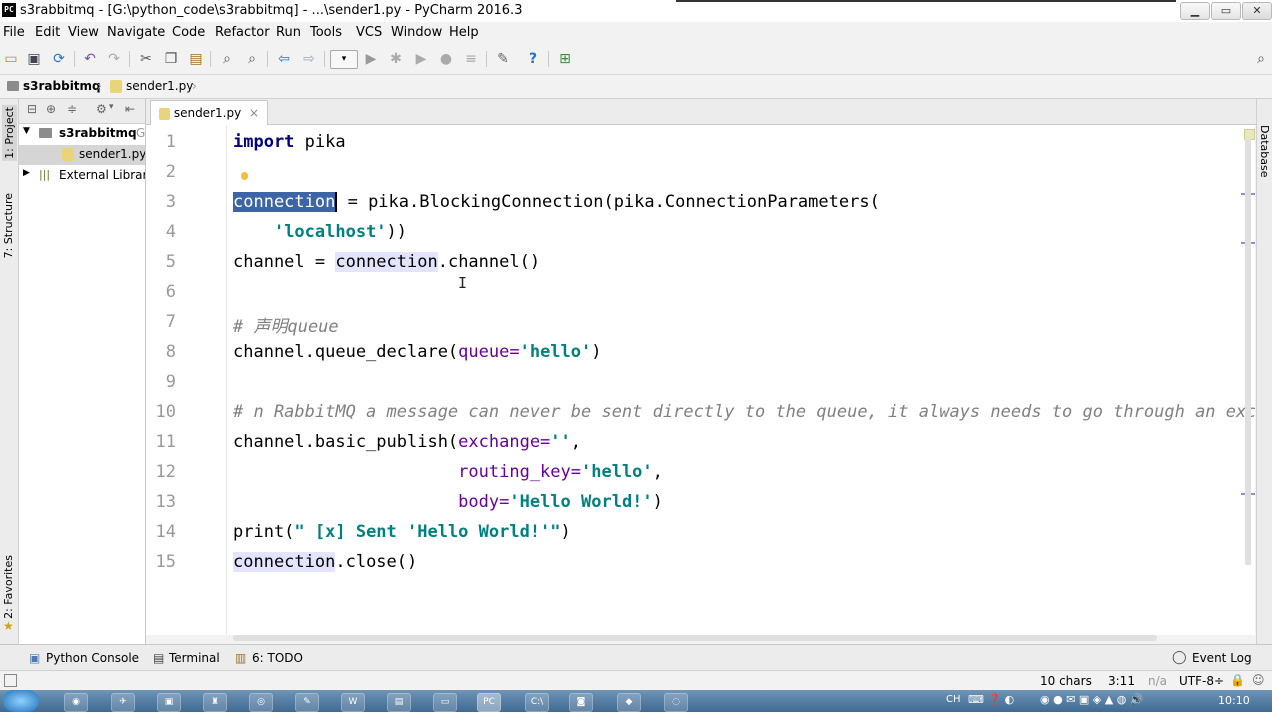 Image resolution: width=1272 pixels, height=712 pixels. Describe the element at coordinates (51, 109) in the screenshot. I see `scroll-from-source-icon: ⊕` at that location.